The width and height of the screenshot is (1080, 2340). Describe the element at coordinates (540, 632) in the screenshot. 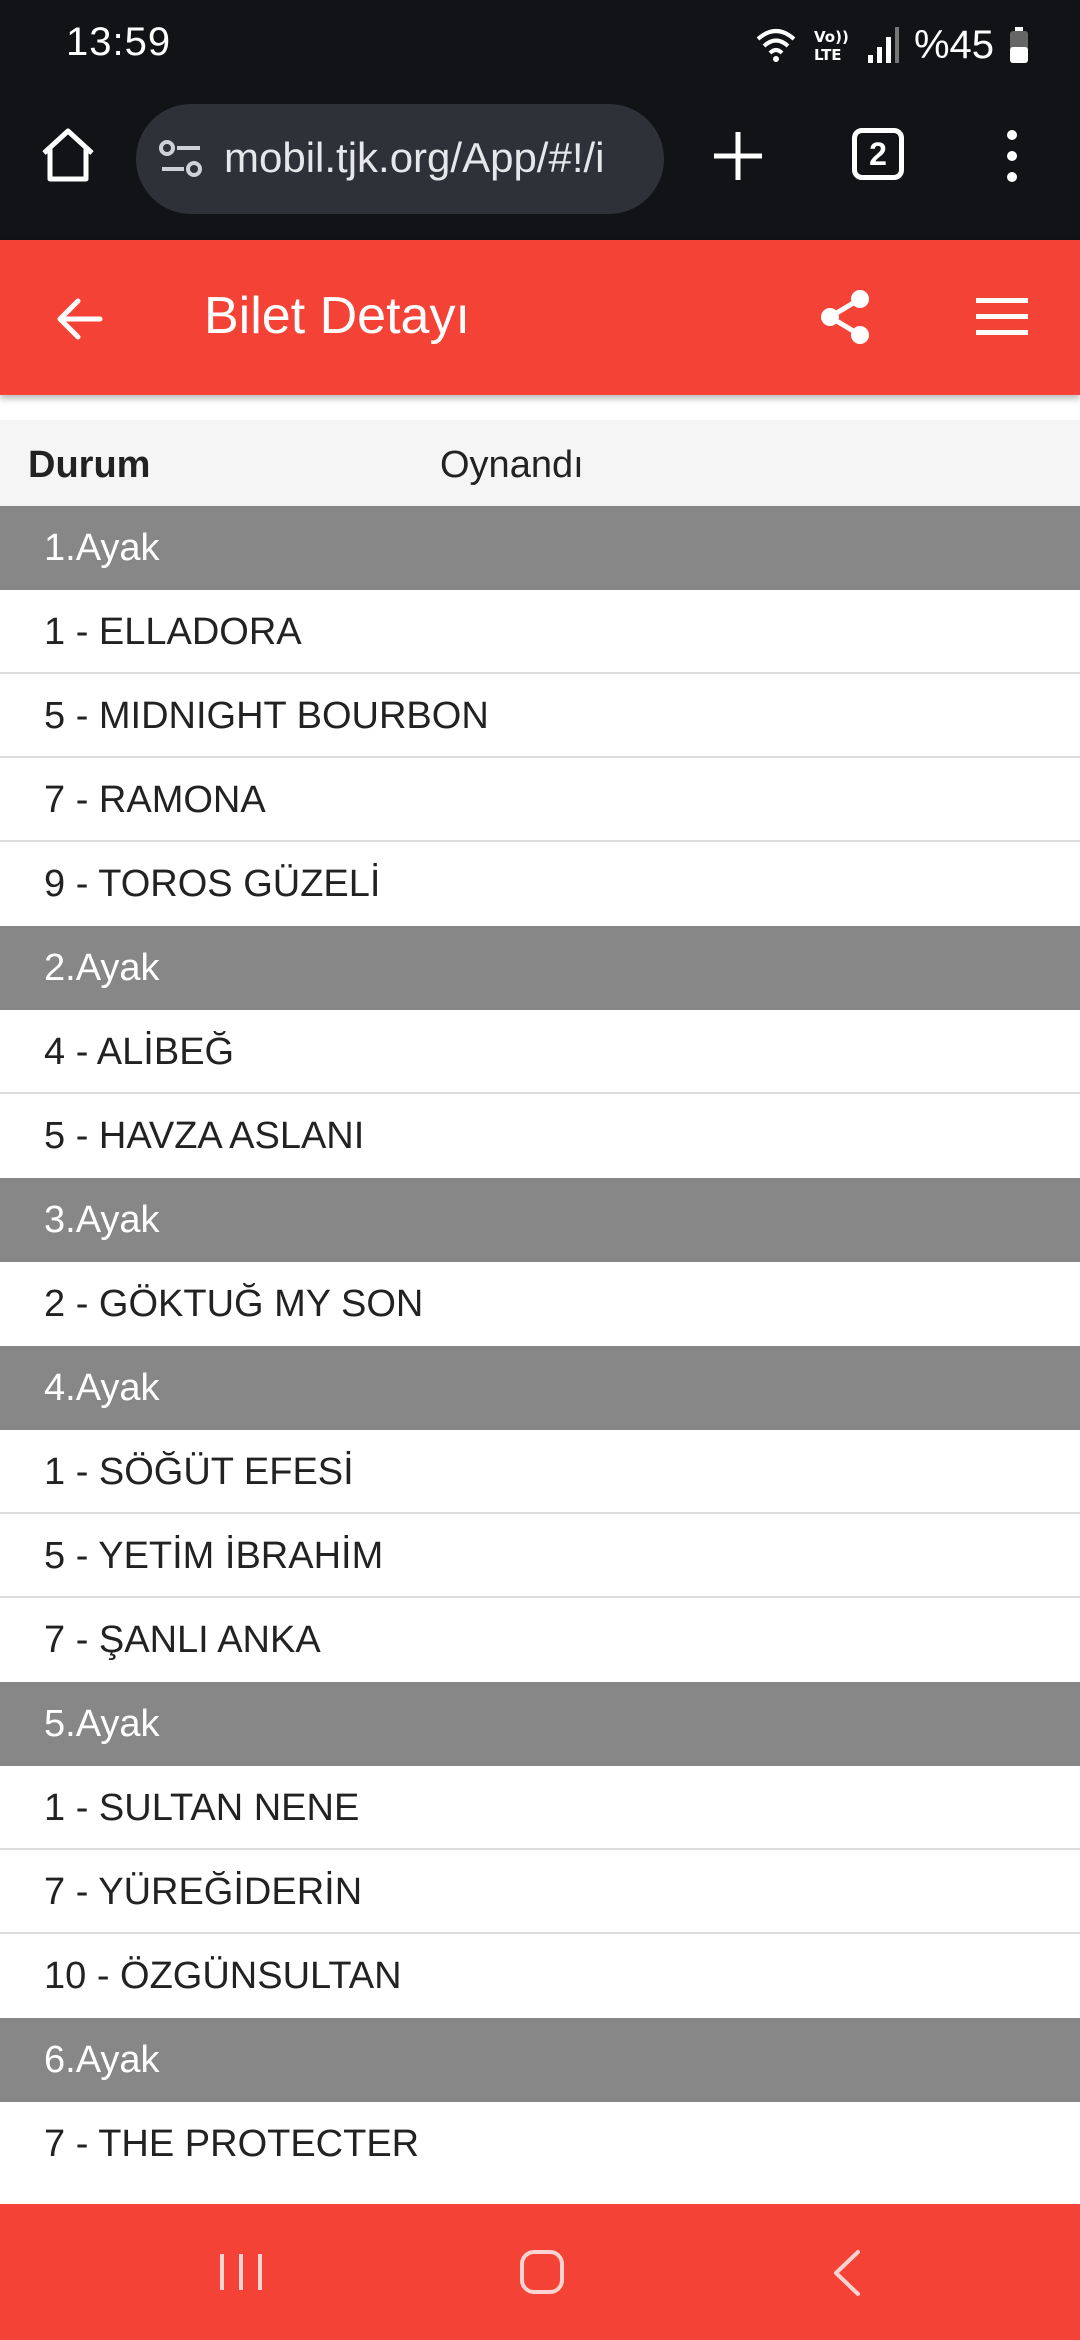

I see `horse-row: 1 - ELLADORA` at that location.